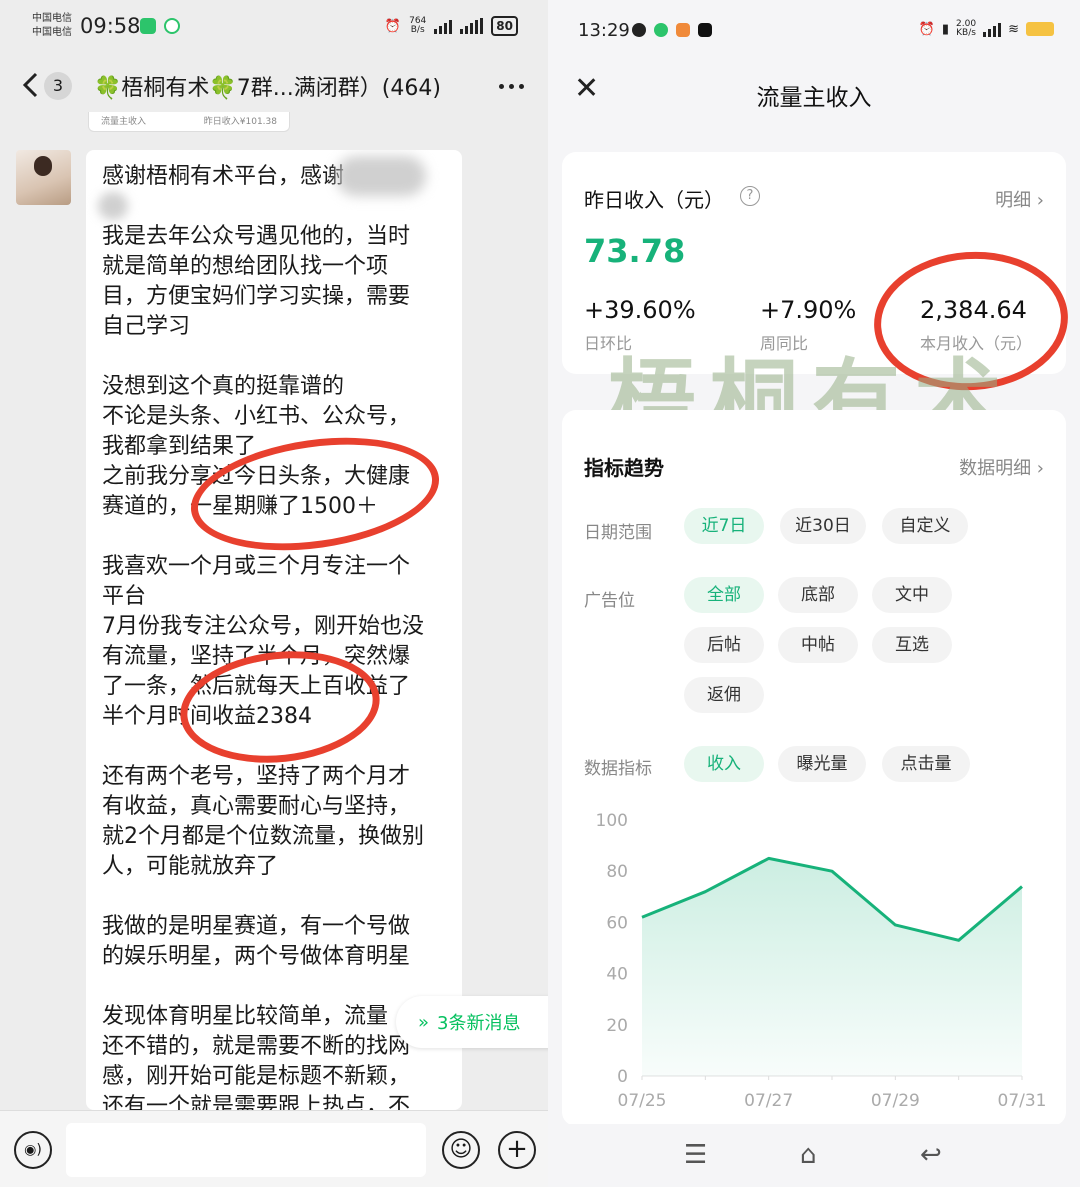 This screenshot has height=1187, width=1080. Describe the element at coordinates (1013, 29) in the screenshot. I see `wifi-icon: ≋` at that location.